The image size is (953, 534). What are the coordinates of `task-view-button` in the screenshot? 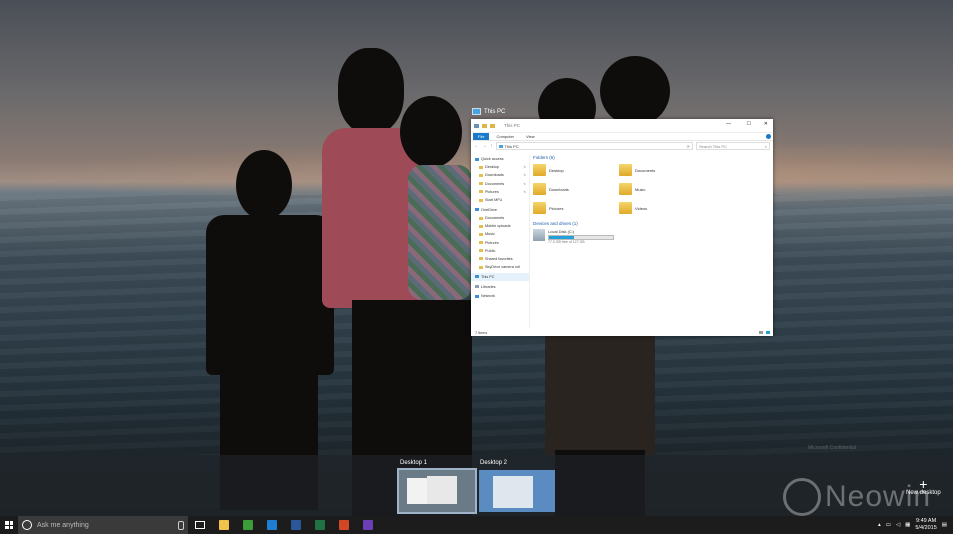 It's located at (200, 525).